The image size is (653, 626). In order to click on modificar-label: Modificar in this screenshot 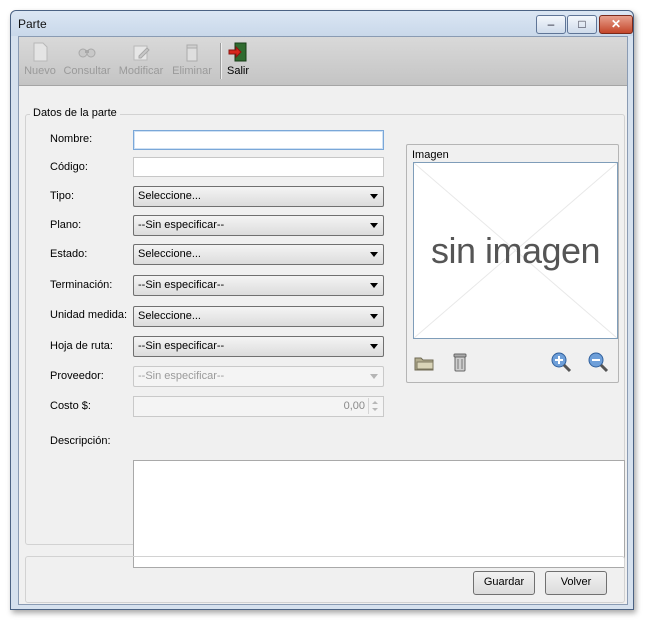, I will do `click(141, 71)`.